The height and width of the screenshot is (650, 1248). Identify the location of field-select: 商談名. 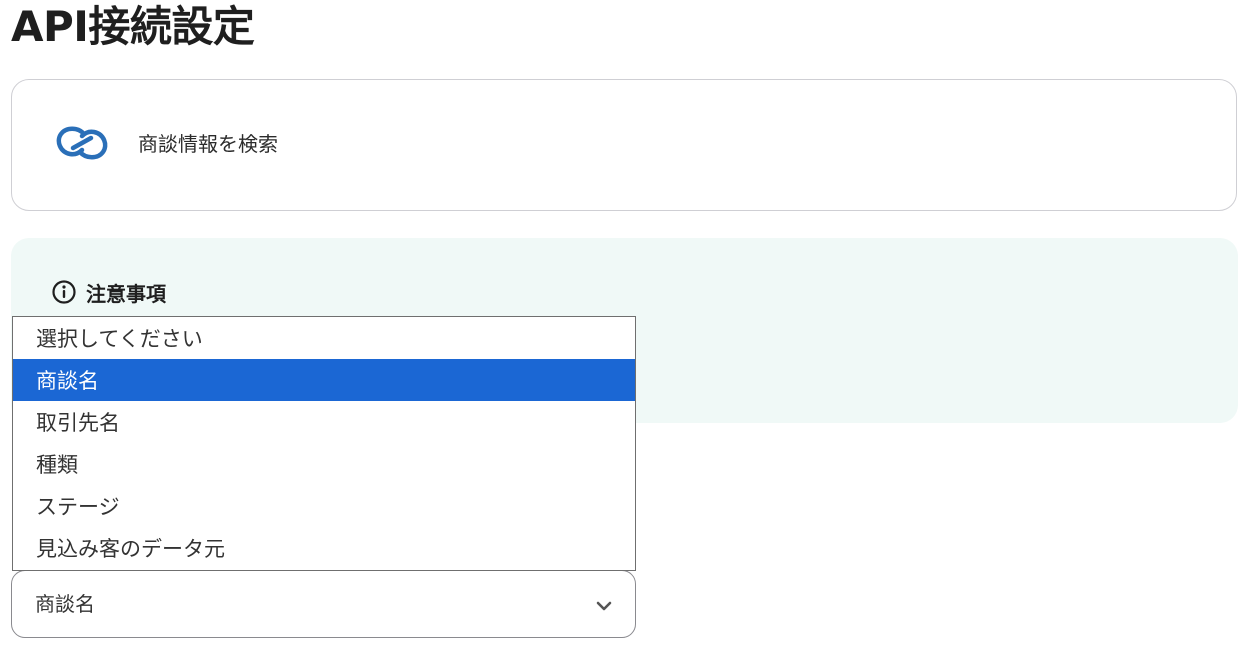
(323, 604).